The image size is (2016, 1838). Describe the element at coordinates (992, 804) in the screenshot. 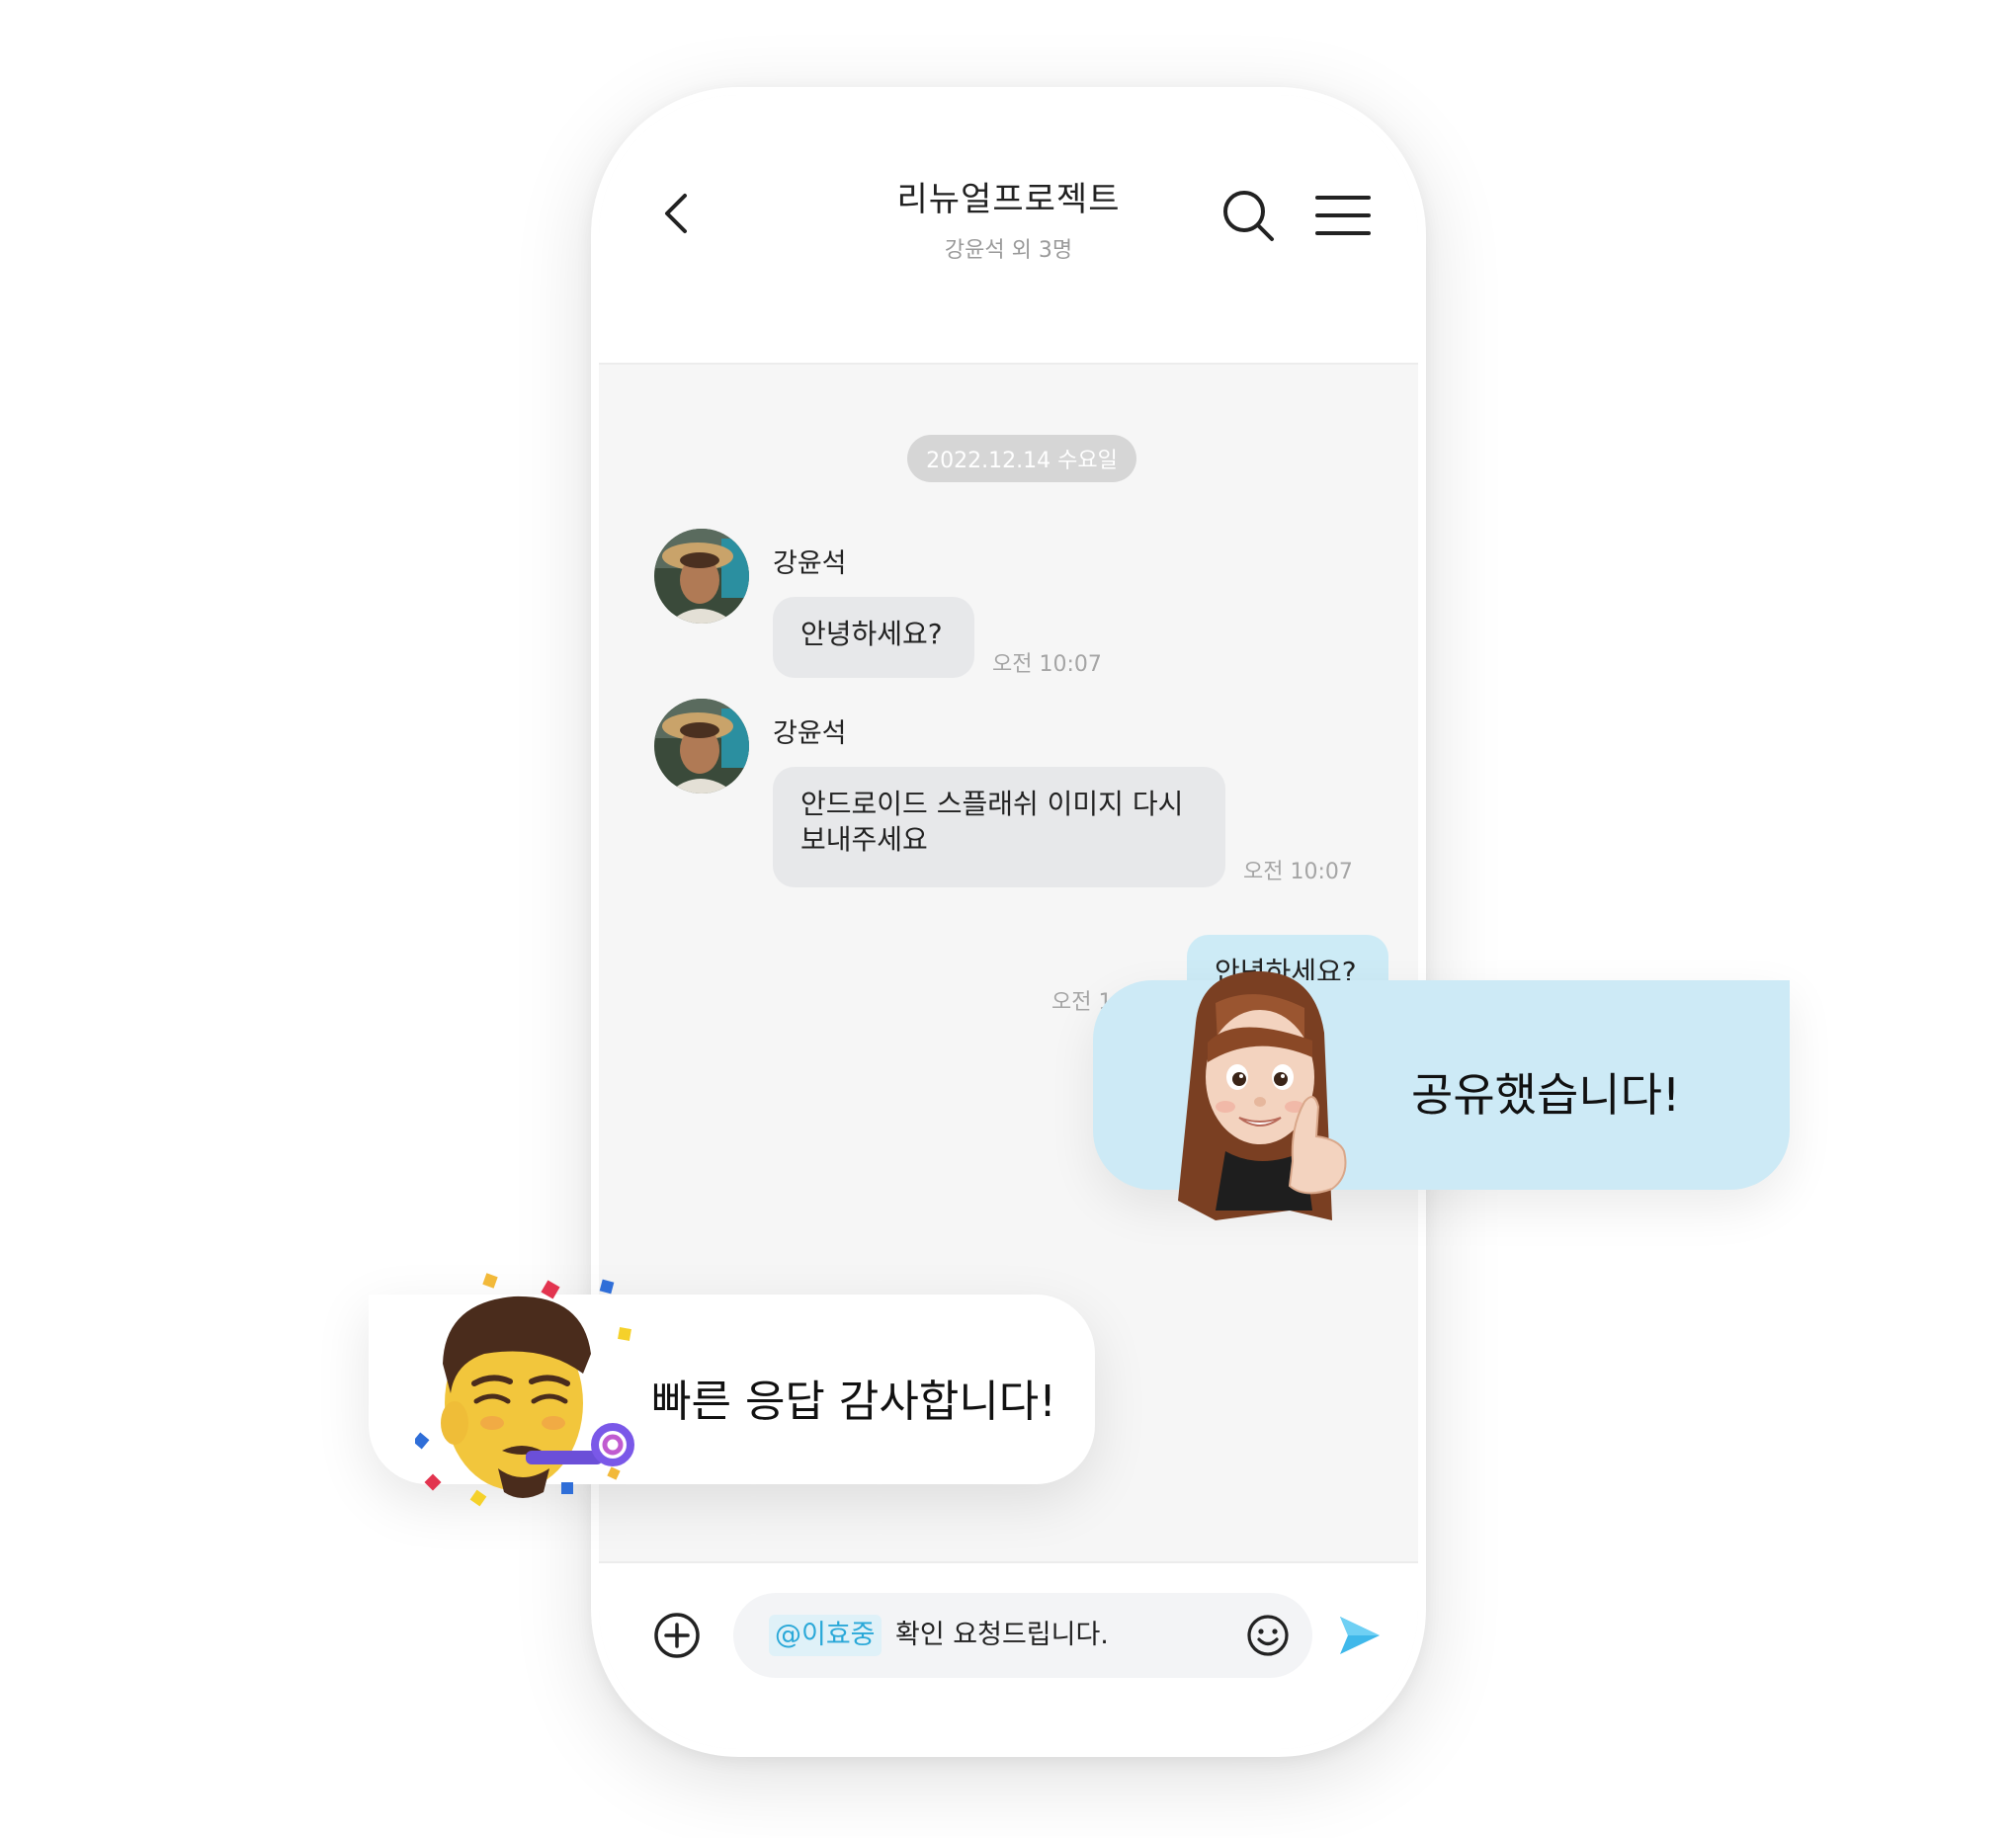

I see `message-text-line: 안드로이드 스플래쉬 이미지 다시` at that location.